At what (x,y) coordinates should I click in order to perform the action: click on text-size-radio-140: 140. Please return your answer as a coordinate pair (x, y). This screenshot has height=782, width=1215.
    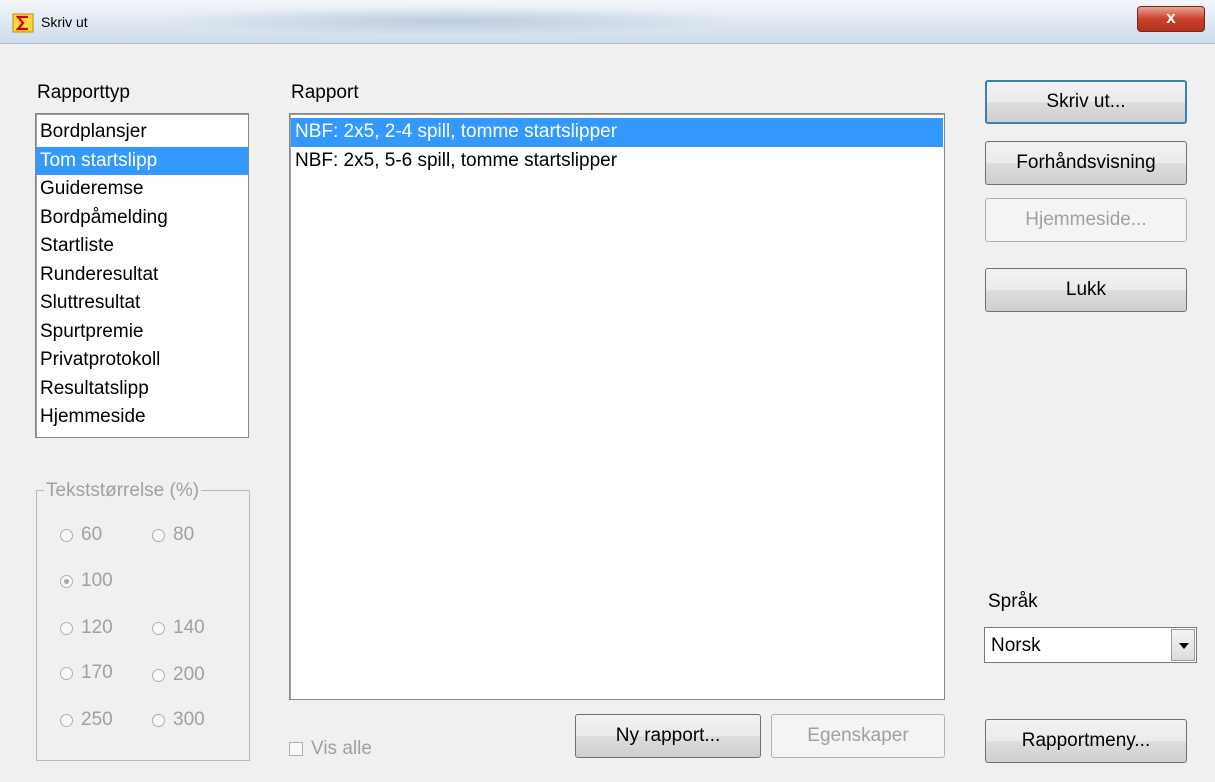
    Looking at the image, I should click on (178, 628).